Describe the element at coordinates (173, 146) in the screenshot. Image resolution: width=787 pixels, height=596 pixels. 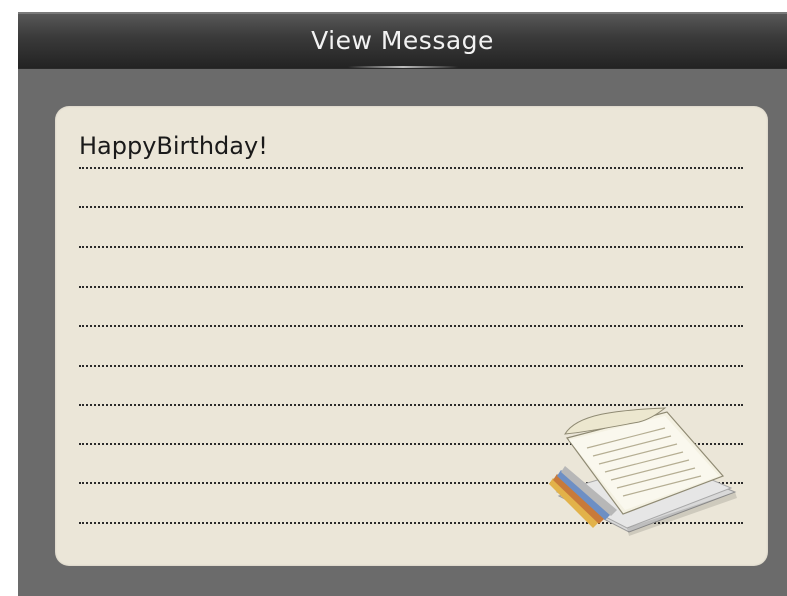
I see `message-text: HappyBirthday!` at that location.